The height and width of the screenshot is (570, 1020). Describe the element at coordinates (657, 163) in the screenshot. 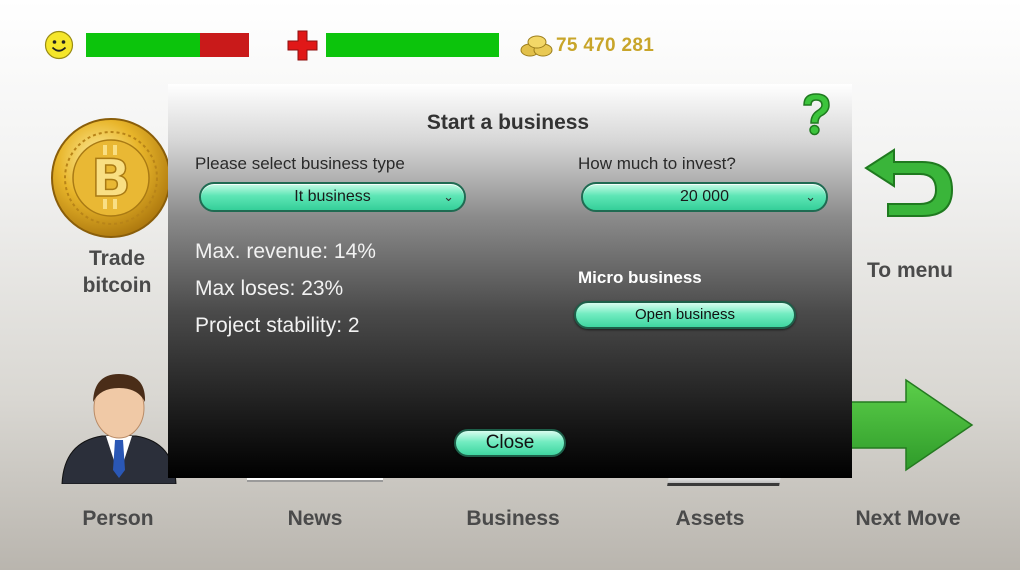

I see `invest-amount-label: How much to invest?` at that location.